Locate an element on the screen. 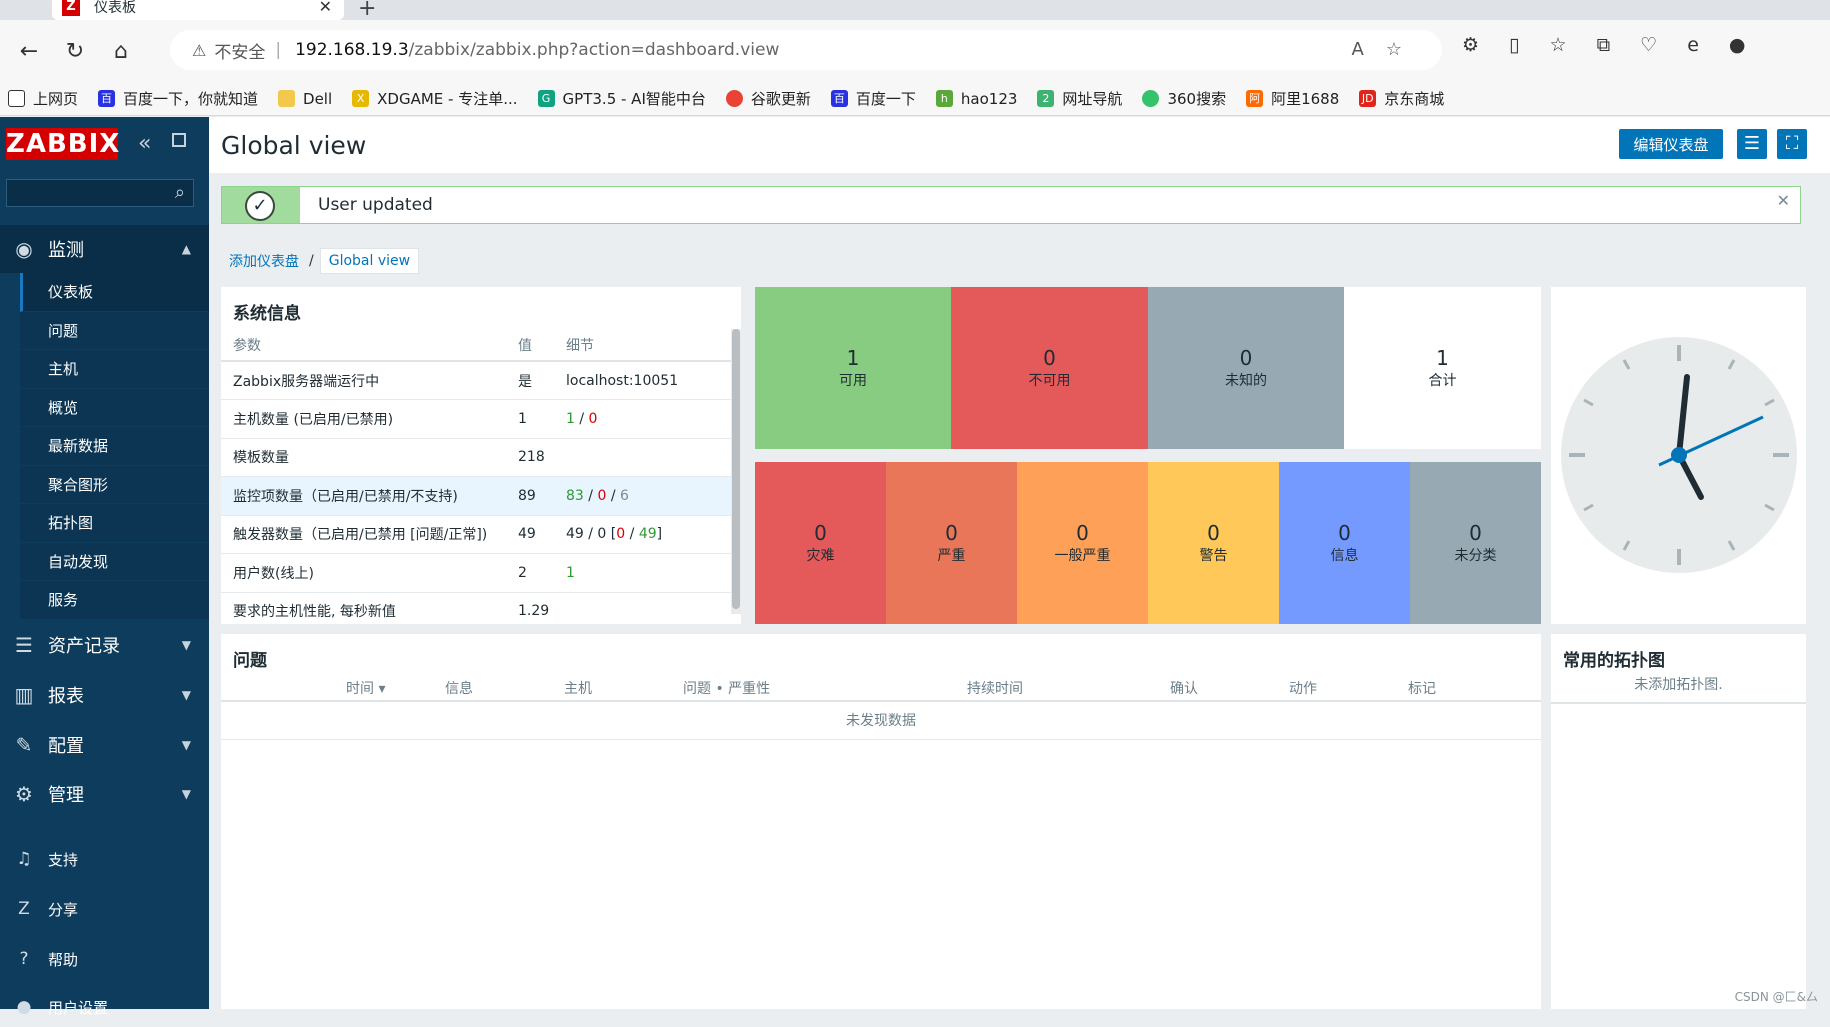  favorite-star-icon: ☆ is located at coordinates (1405, 49).